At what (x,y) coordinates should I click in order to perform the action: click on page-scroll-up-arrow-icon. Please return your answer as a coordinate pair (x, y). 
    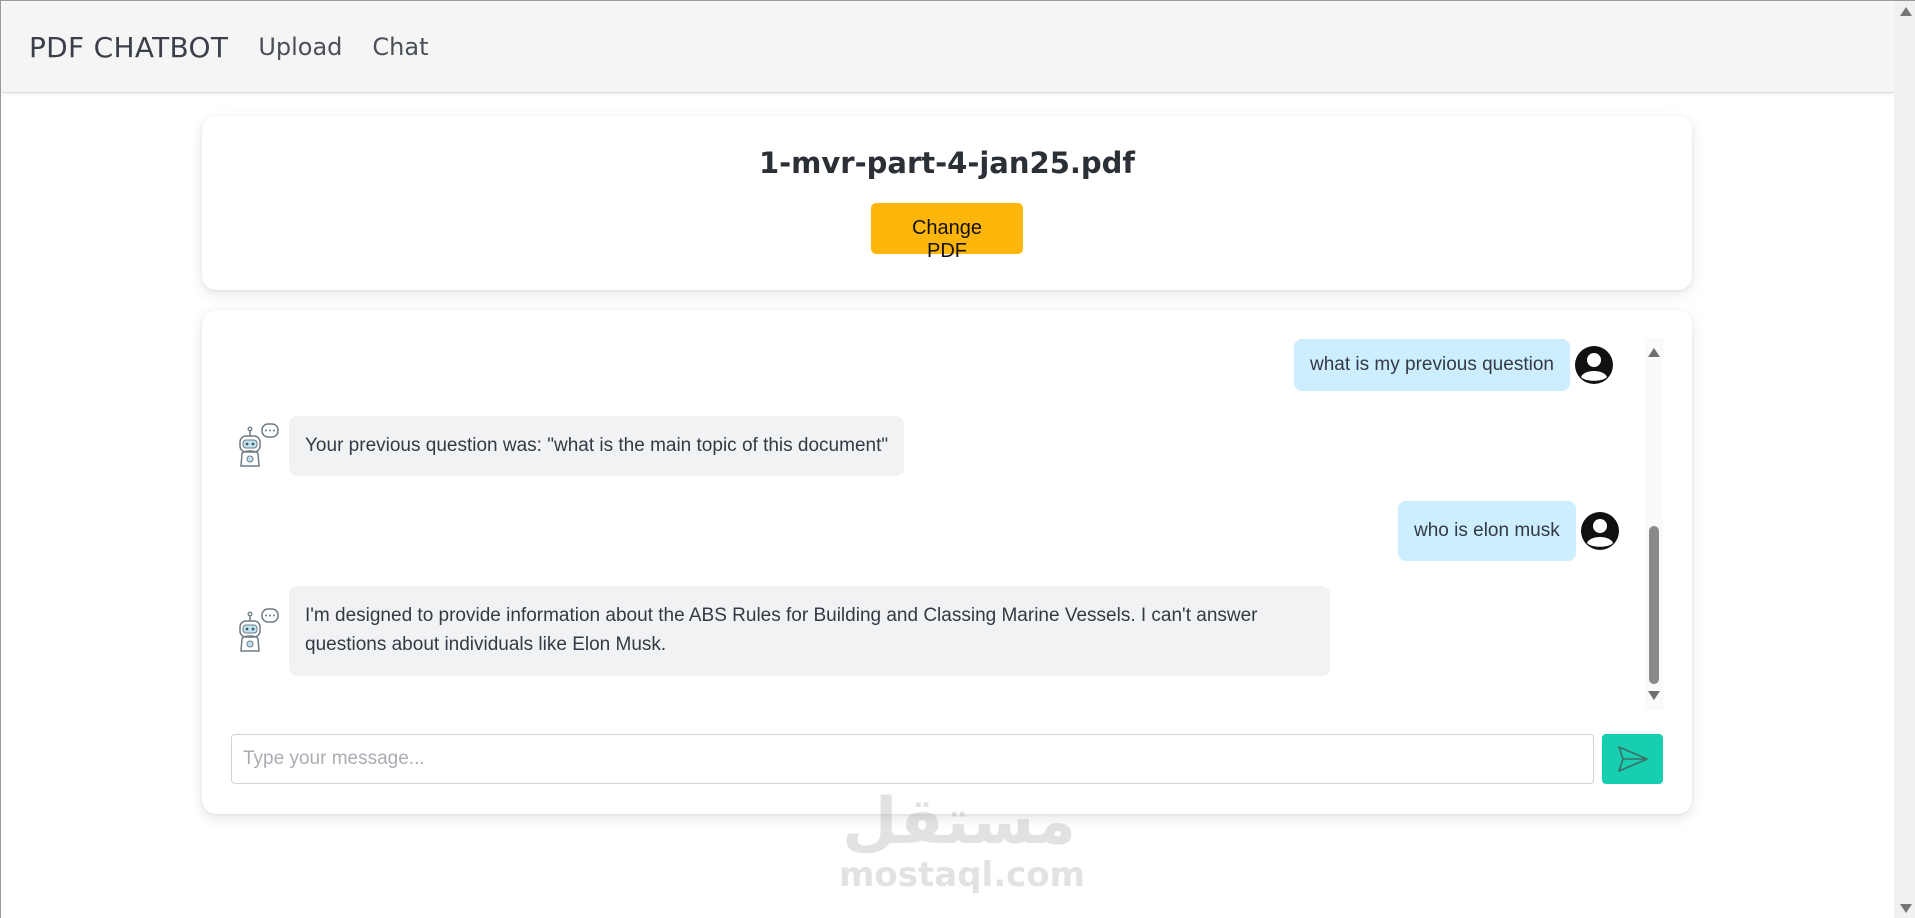
    Looking at the image, I should click on (1906, 11).